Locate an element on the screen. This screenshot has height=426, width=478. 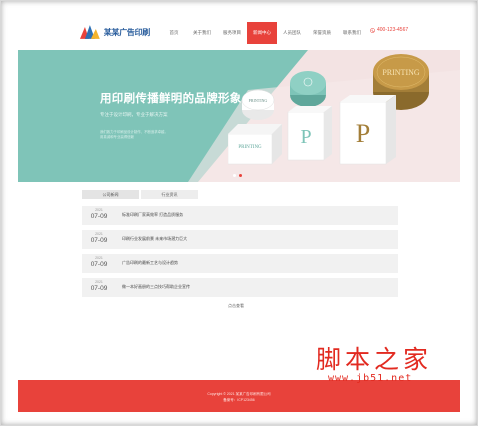
footer-copyright: Copyright © 2021 某某广告印刷有限公司 is located at coordinates (239, 394).